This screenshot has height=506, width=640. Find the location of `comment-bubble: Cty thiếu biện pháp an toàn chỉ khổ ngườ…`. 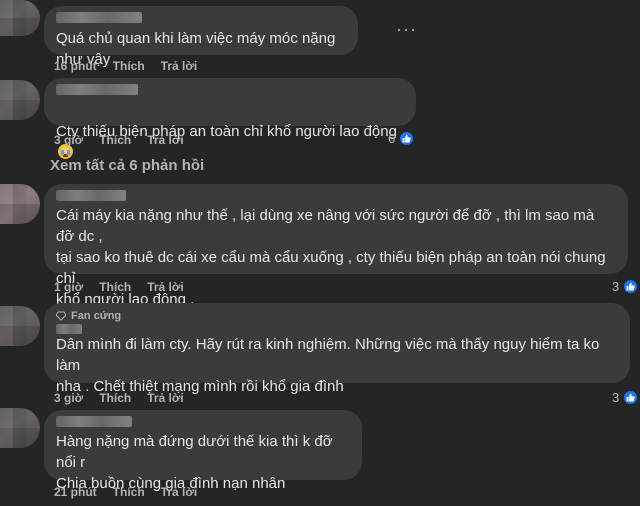

comment-bubble: Cty thiếu biện pháp an toàn chỉ khổ ngườ… is located at coordinates (230, 118).